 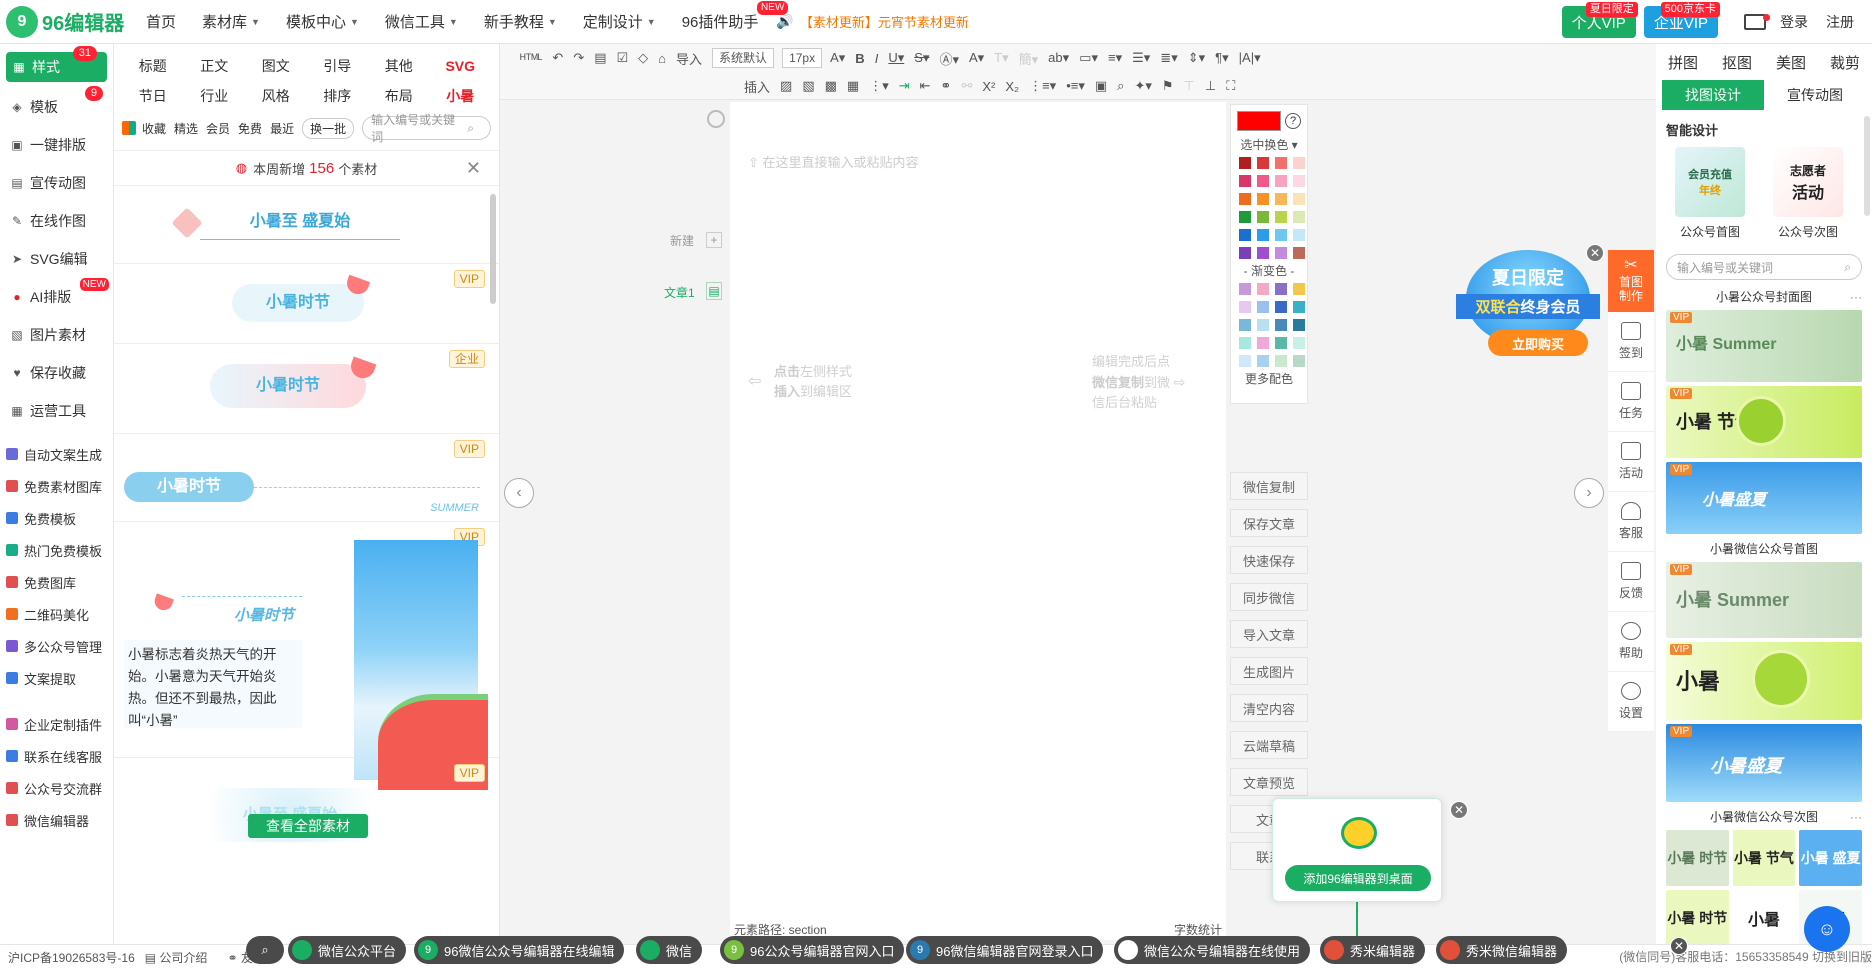 I want to click on category-guide: 引导, so click(x=338, y=66).